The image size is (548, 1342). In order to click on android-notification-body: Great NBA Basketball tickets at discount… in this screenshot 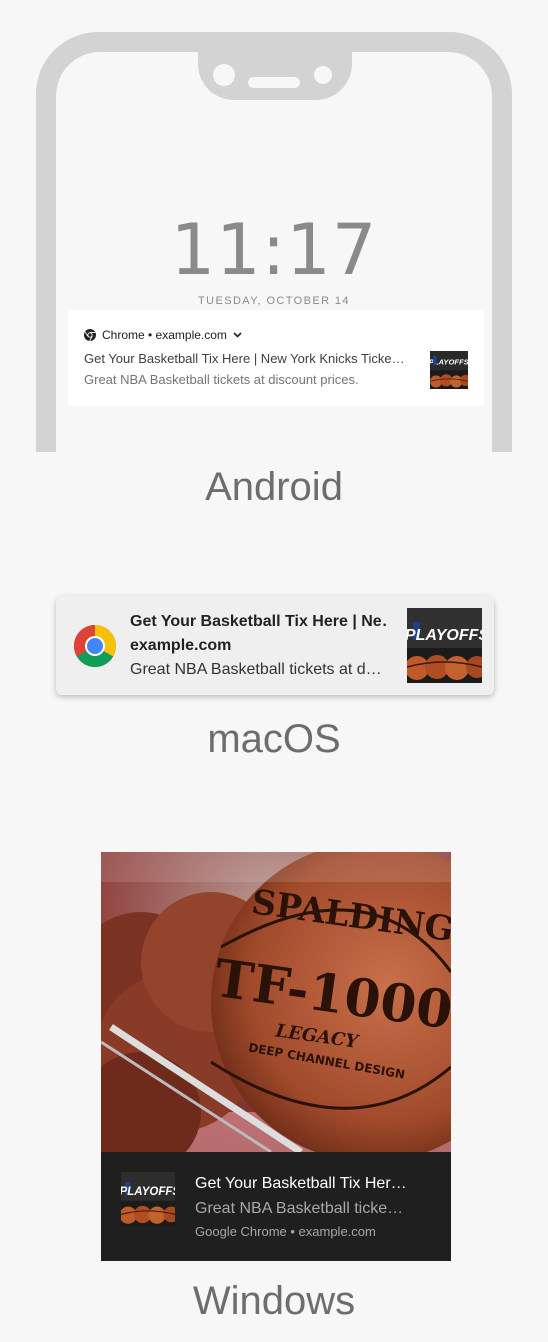, I will do `click(221, 379)`.